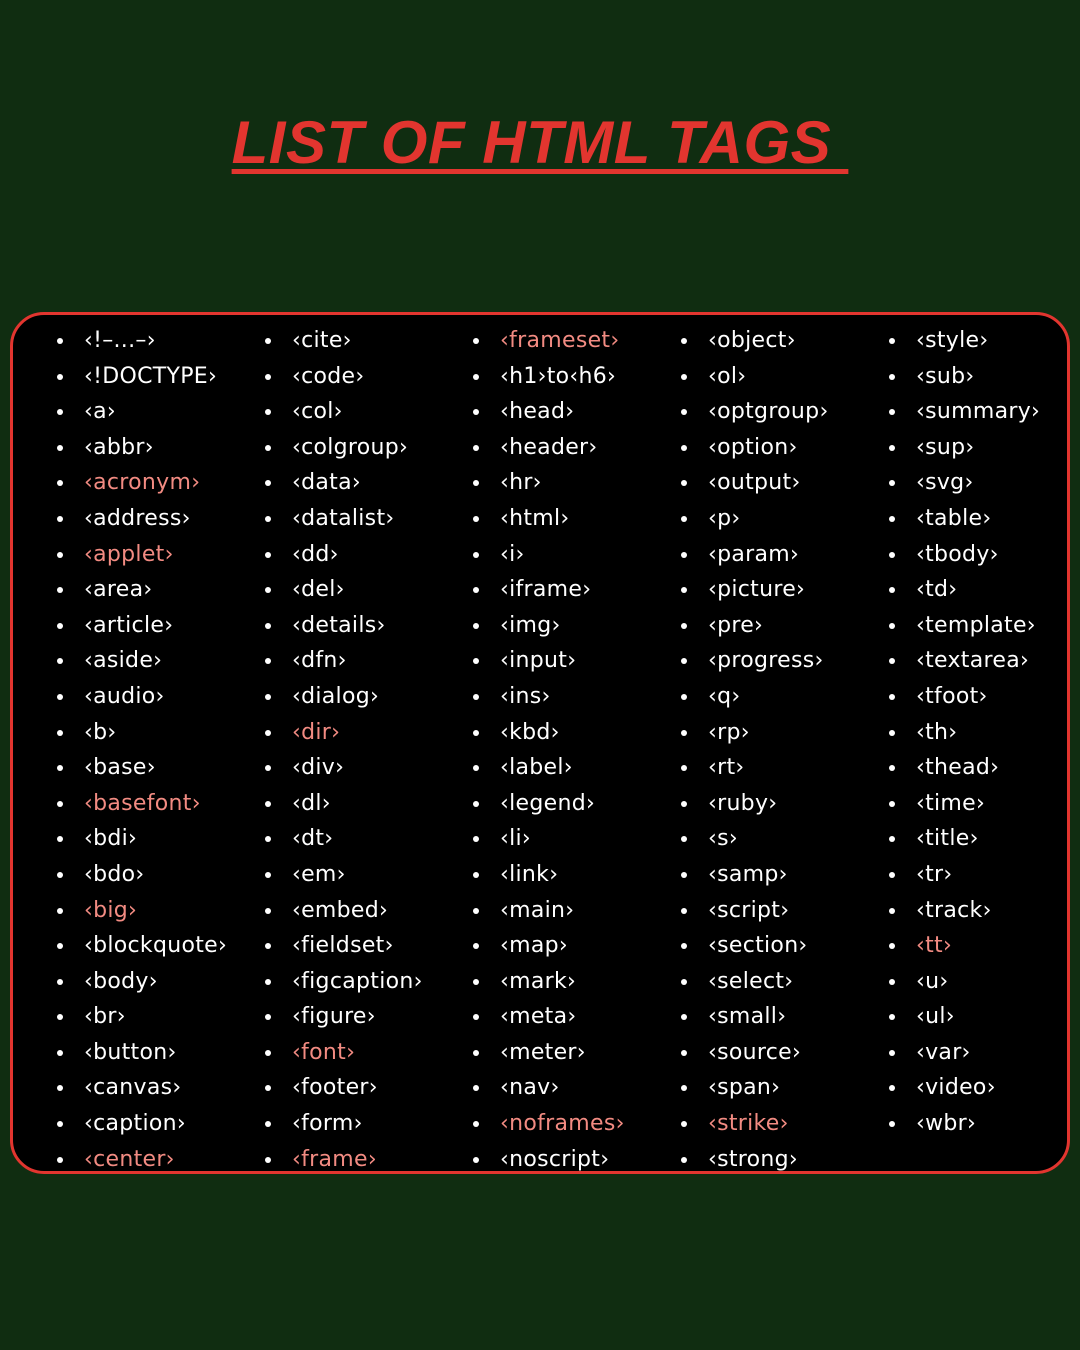 This screenshot has height=1350, width=1080. What do you see at coordinates (121, 981) in the screenshot?
I see `tag-label: ‹body›` at bounding box center [121, 981].